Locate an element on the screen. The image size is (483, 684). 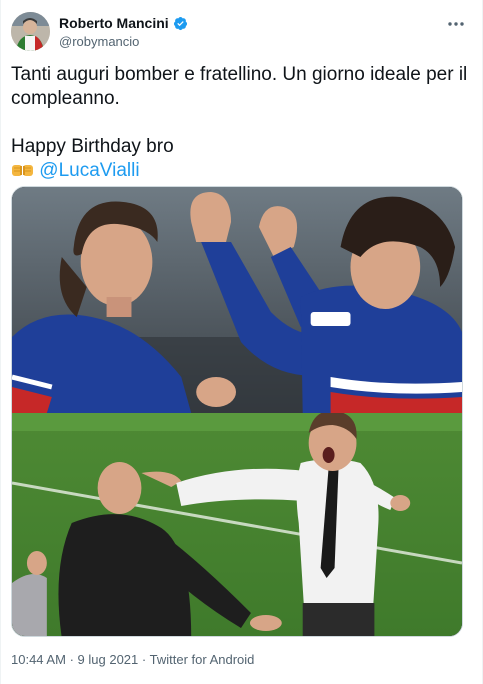
tweet-header: Roberto Mancini @robymancio is located at coordinates (241, 32).